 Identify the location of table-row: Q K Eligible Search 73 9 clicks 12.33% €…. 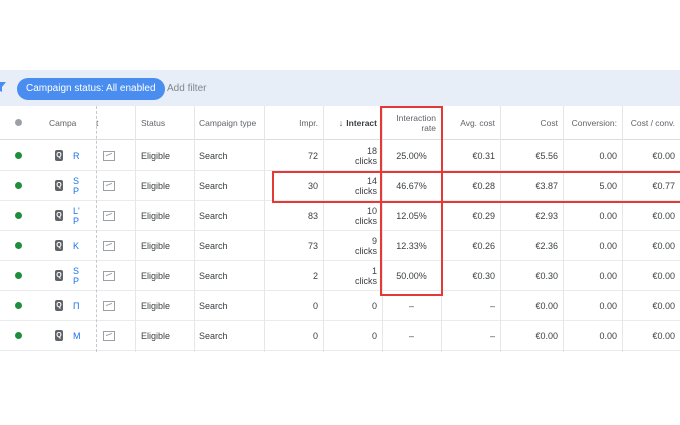
(340, 246).